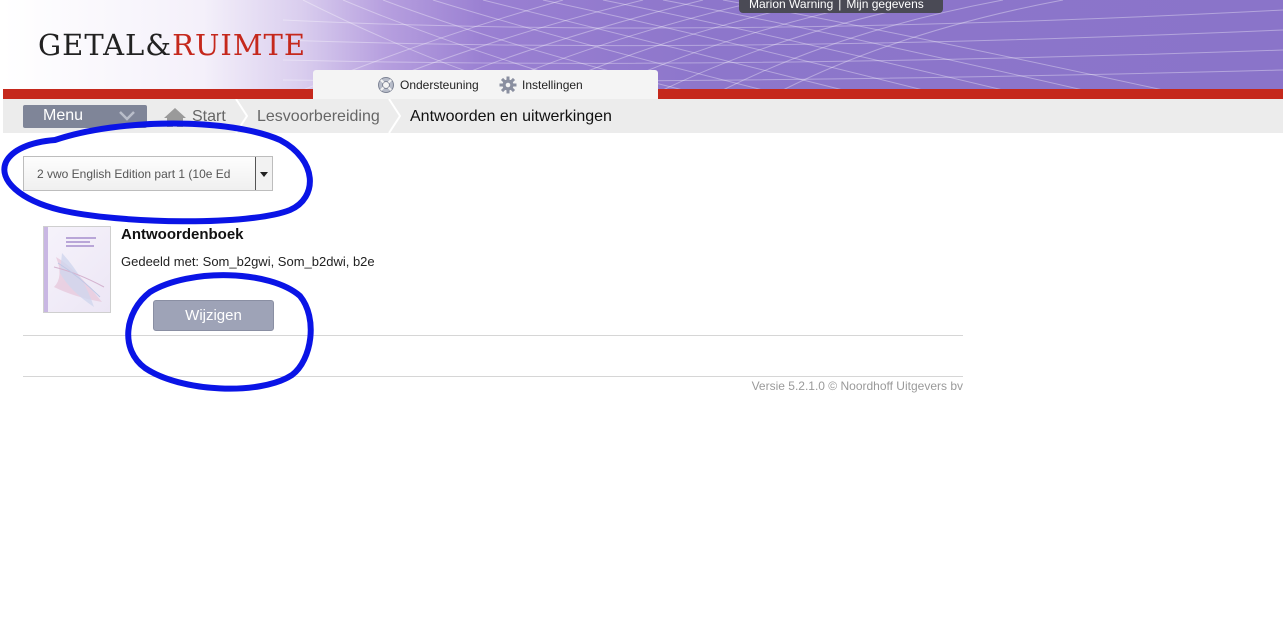 Image resolution: width=1283 pixels, height=634 pixels. What do you see at coordinates (493, 335) in the screenshot?
I see `divider` at bounding box center [493, 335].